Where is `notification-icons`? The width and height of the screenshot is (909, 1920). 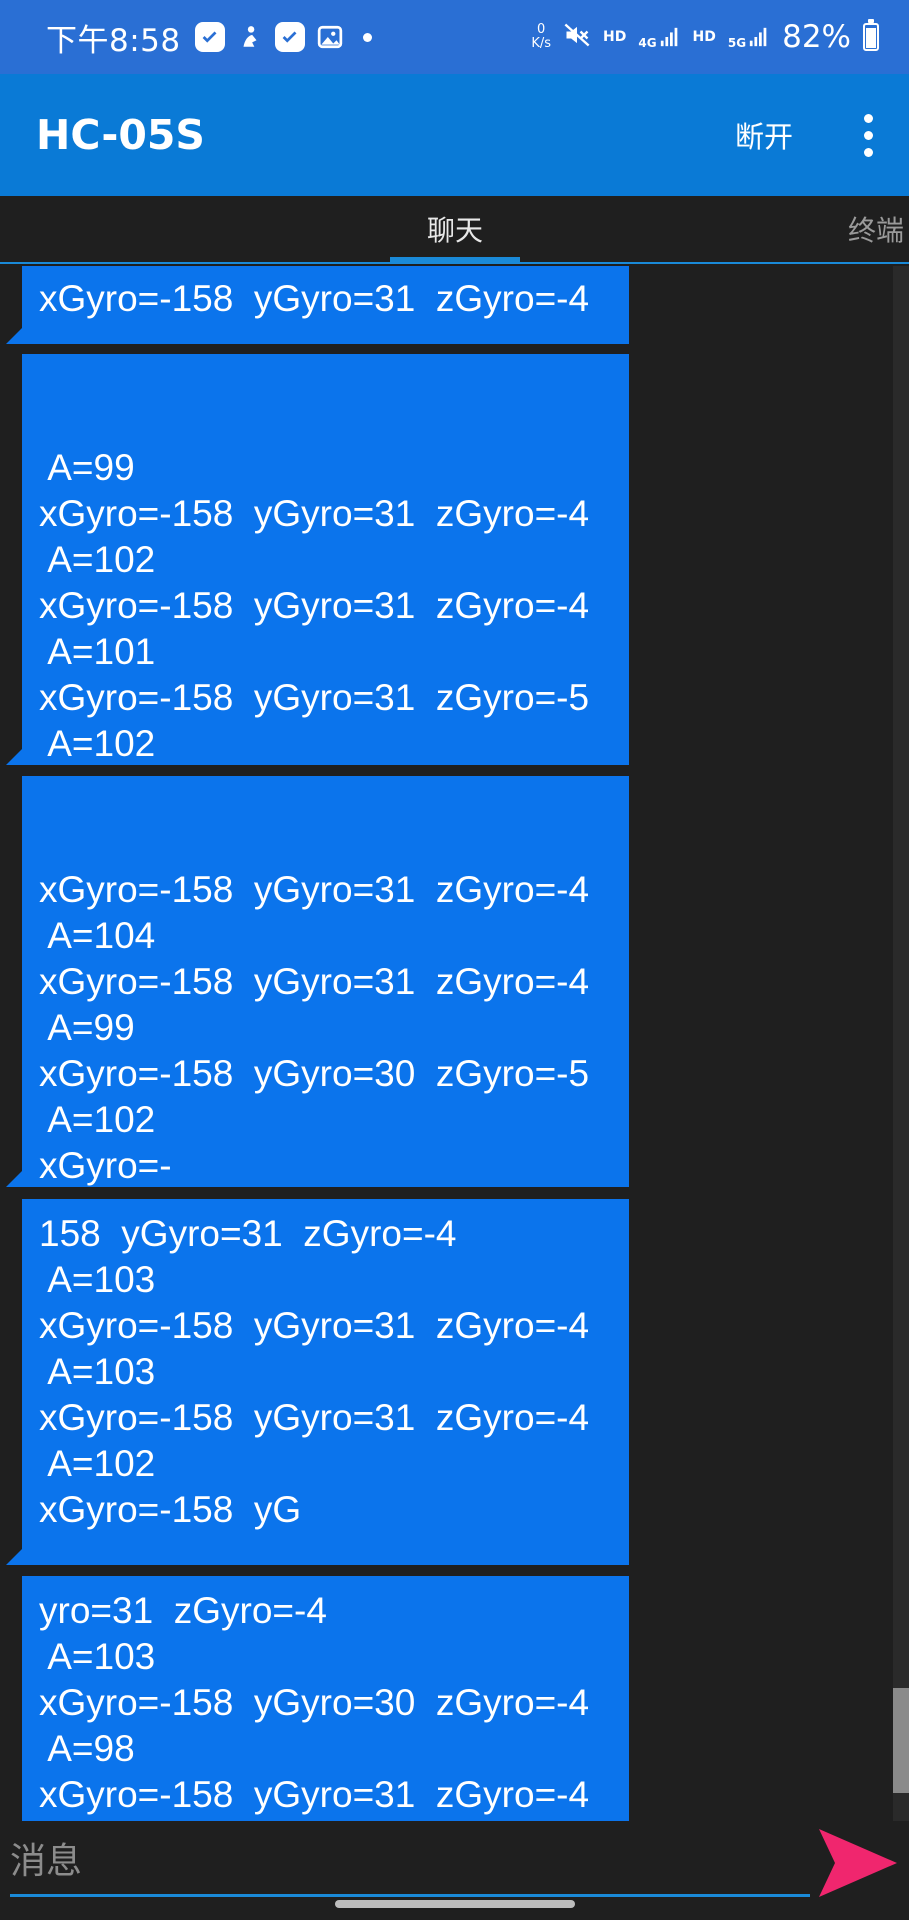
notification-icons is located at coordinates (283, 37).